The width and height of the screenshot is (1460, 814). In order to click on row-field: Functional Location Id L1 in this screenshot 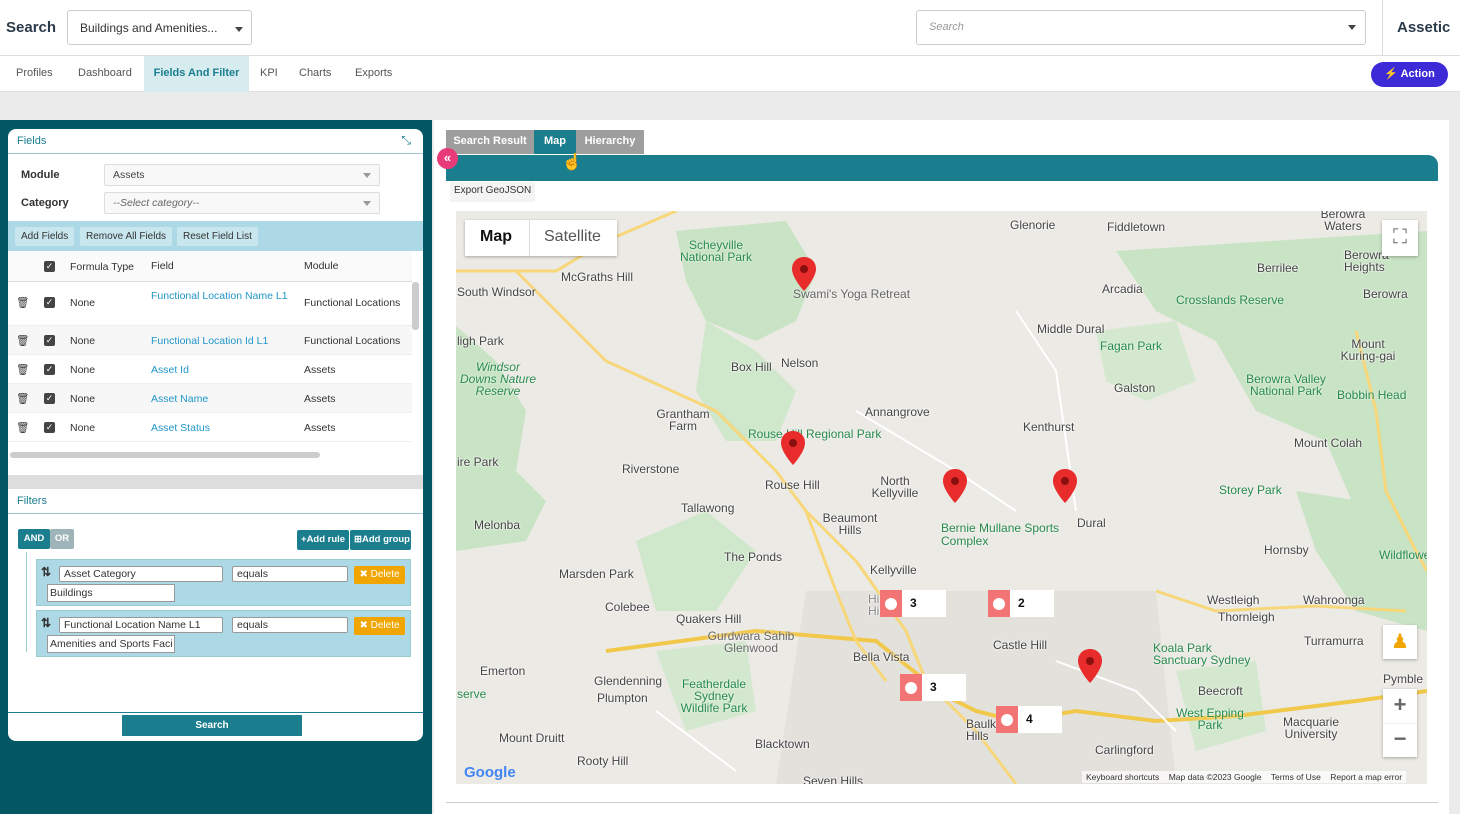, I will do `click(209, 341)`.